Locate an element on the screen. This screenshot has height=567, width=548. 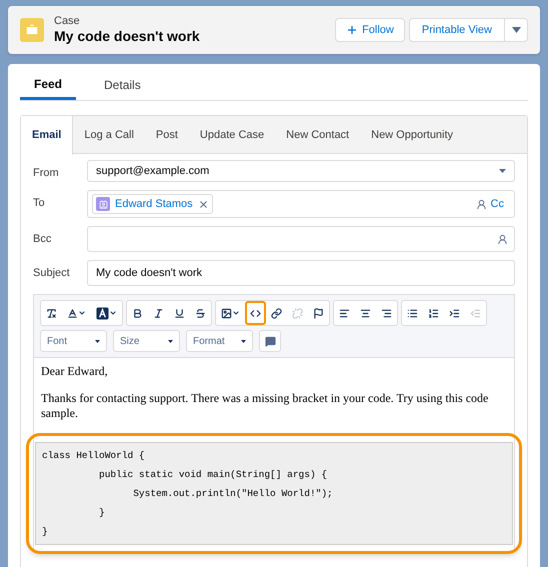
record-tab: Feed is located at coordinates (48, 85).